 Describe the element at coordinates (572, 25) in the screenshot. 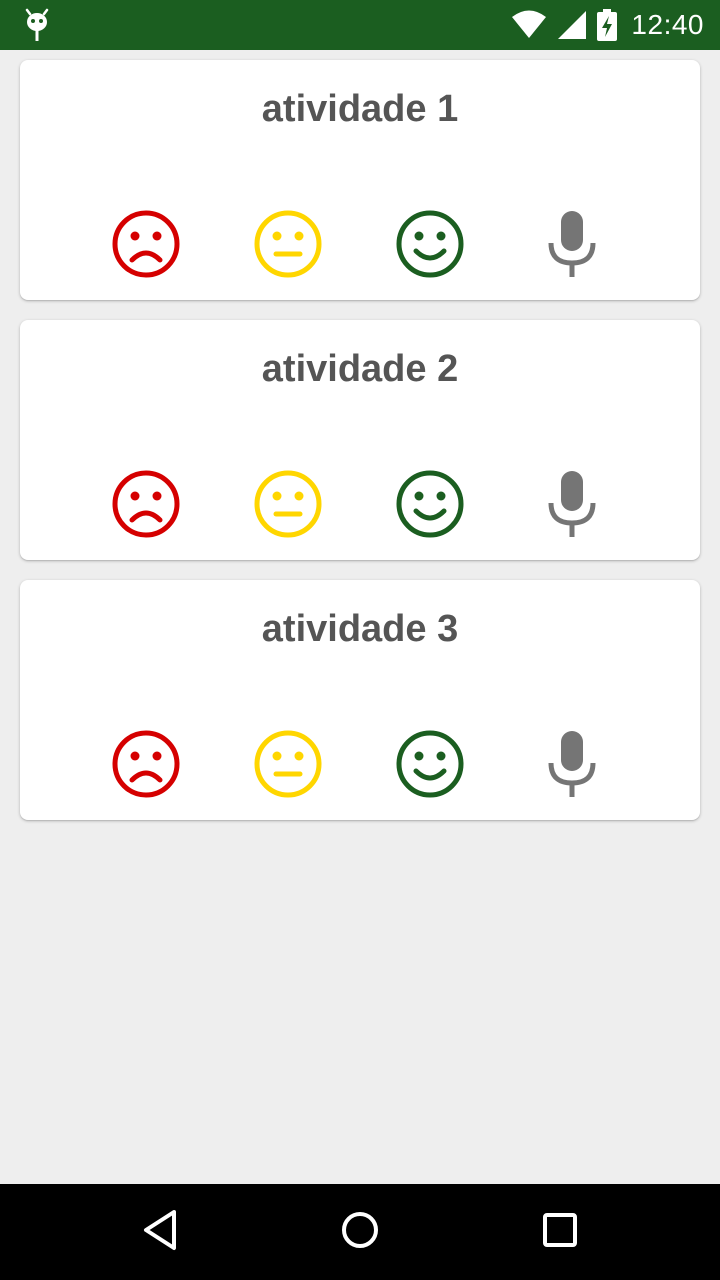

I see `signal-icon` at that location.